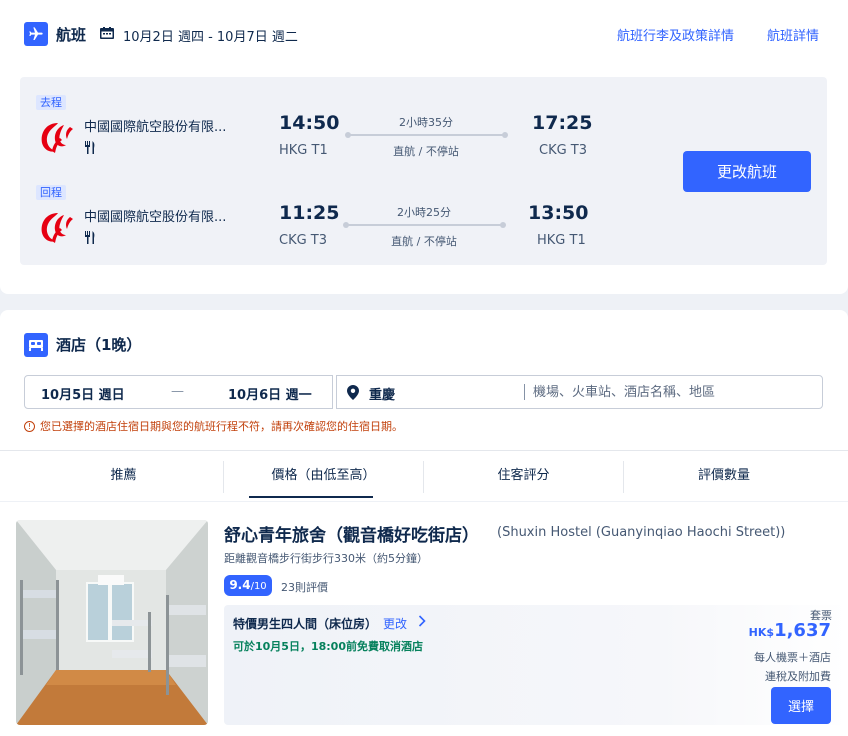 This screenshot has width=848, height=736. What do you see at coordinates (270, 395) in the screenshot?
I see `checkout-date: 10月6日 週一` at bounding box center [270, 395].